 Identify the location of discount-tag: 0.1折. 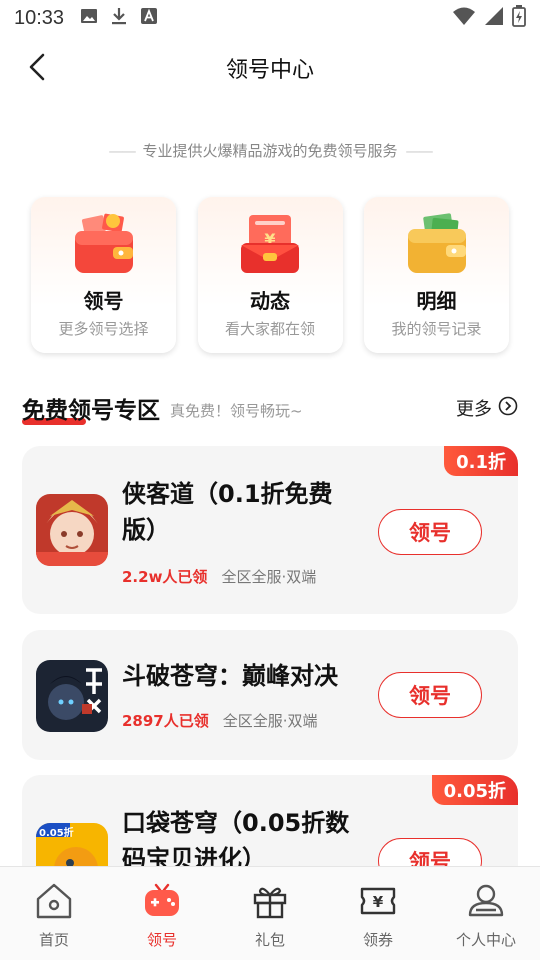
(481, 461).